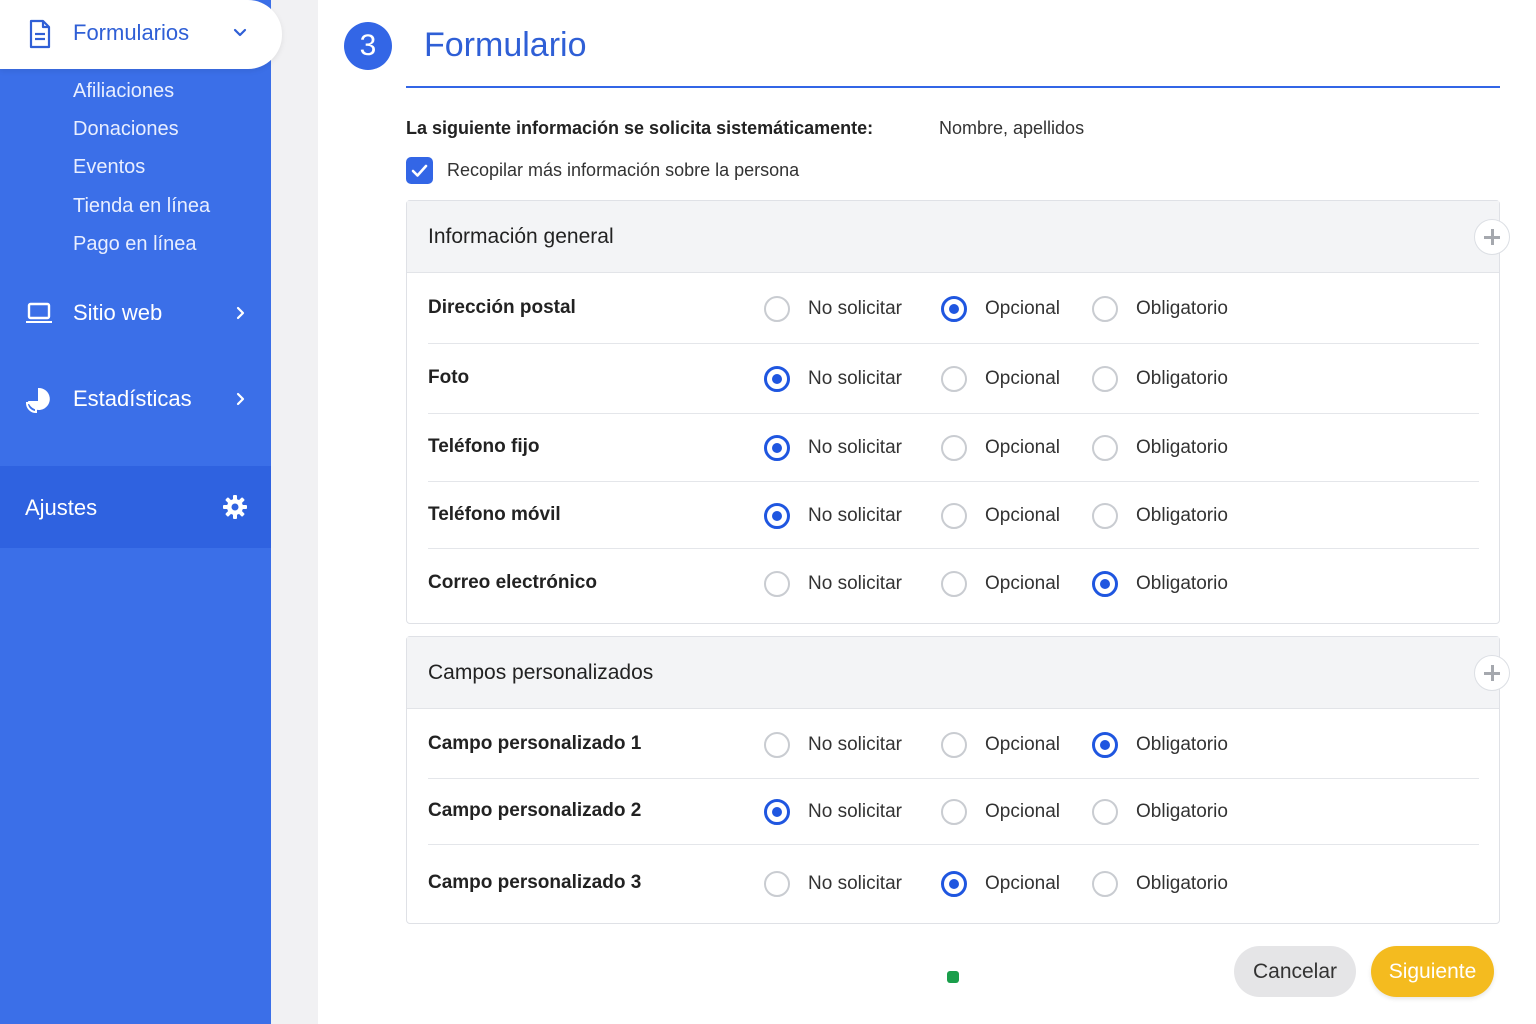  Describe the element at coordinates (1492, 237) in the screenshot. I see `add-field-button-general` at that location.